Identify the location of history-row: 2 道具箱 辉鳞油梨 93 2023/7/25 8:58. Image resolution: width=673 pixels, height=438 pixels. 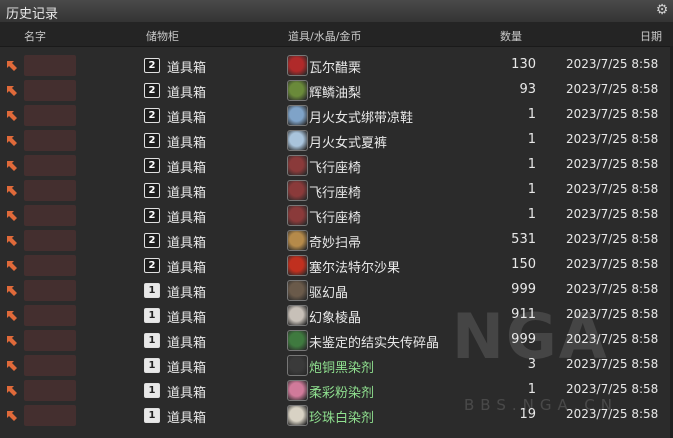
(336, 90).